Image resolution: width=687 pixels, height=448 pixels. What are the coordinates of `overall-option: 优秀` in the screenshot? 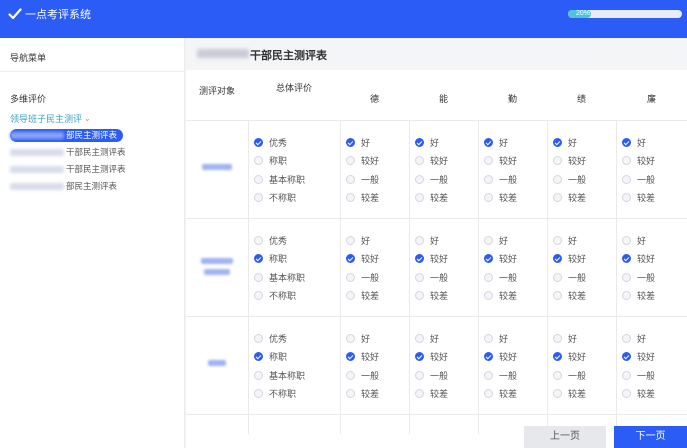 It's located at (270, 240).